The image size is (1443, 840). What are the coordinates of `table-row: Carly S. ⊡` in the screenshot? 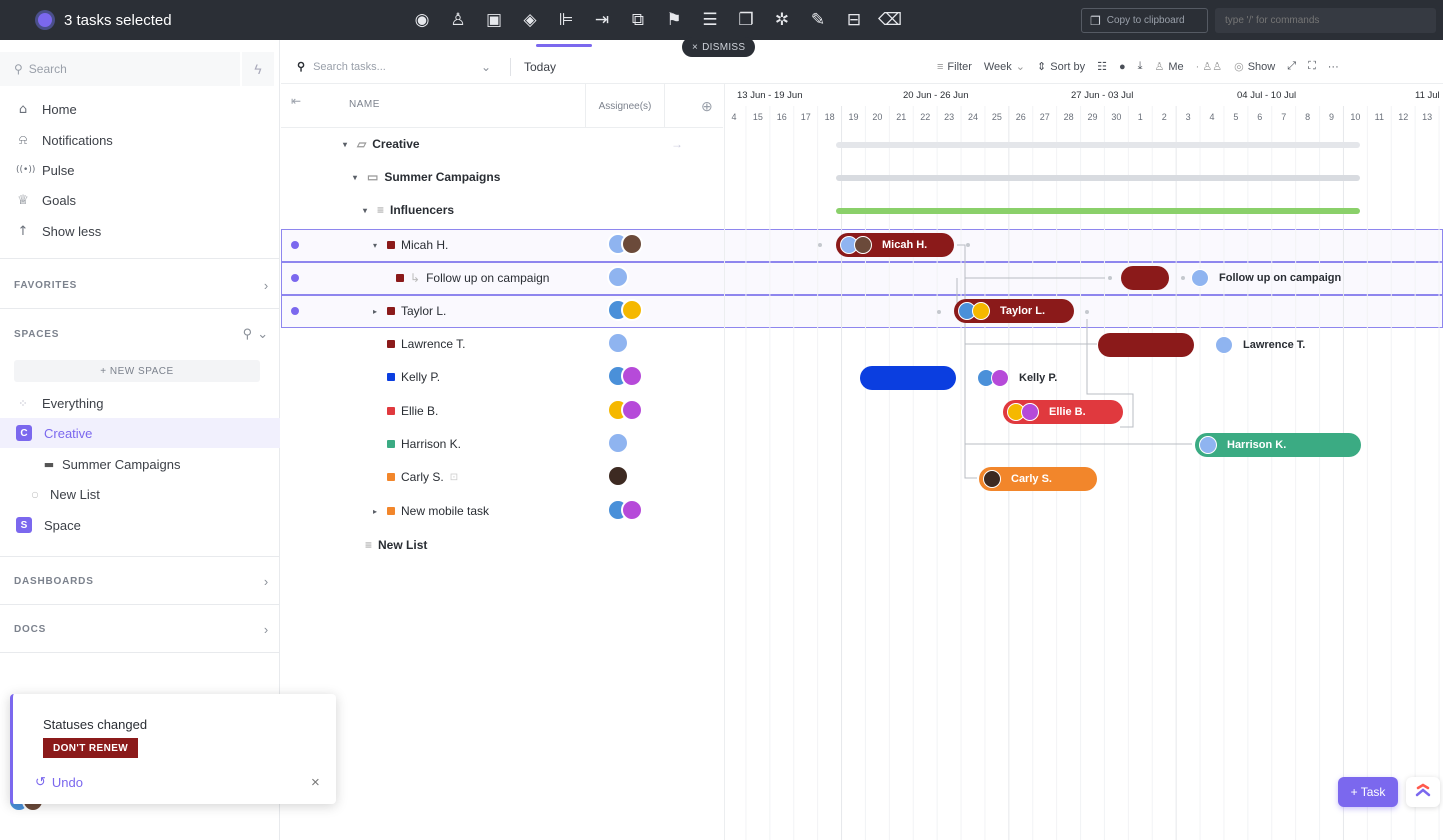 It's located at (502, 477).